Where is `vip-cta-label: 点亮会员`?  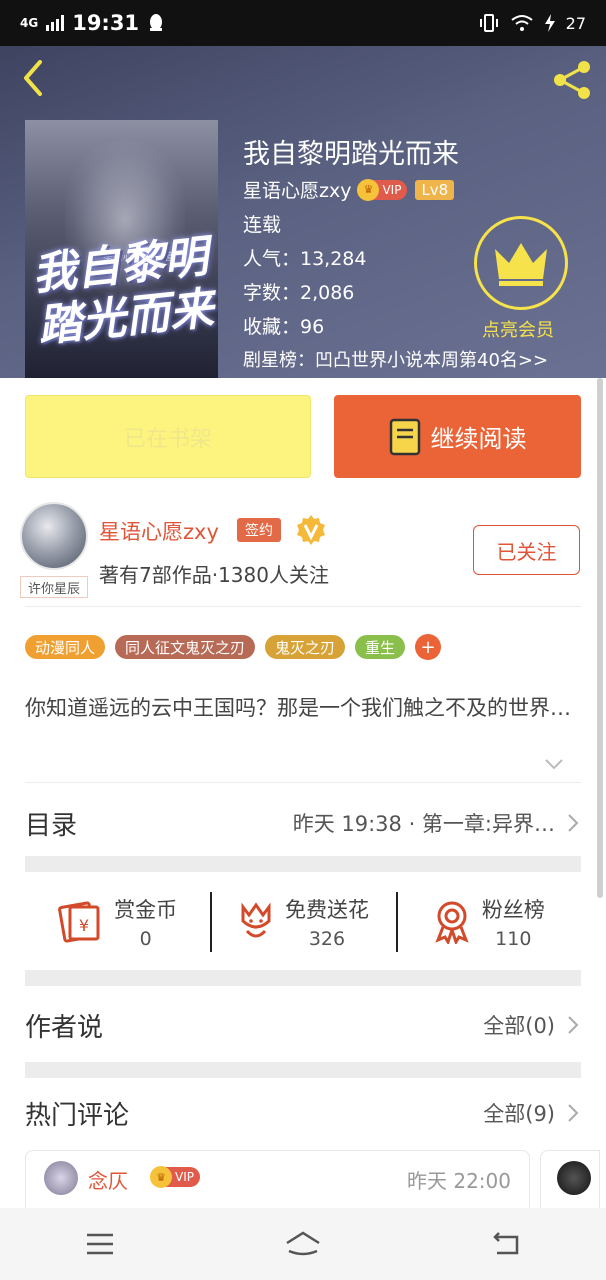 vip-cta-label: 点亮会员 is located at coordinates (518, 329).